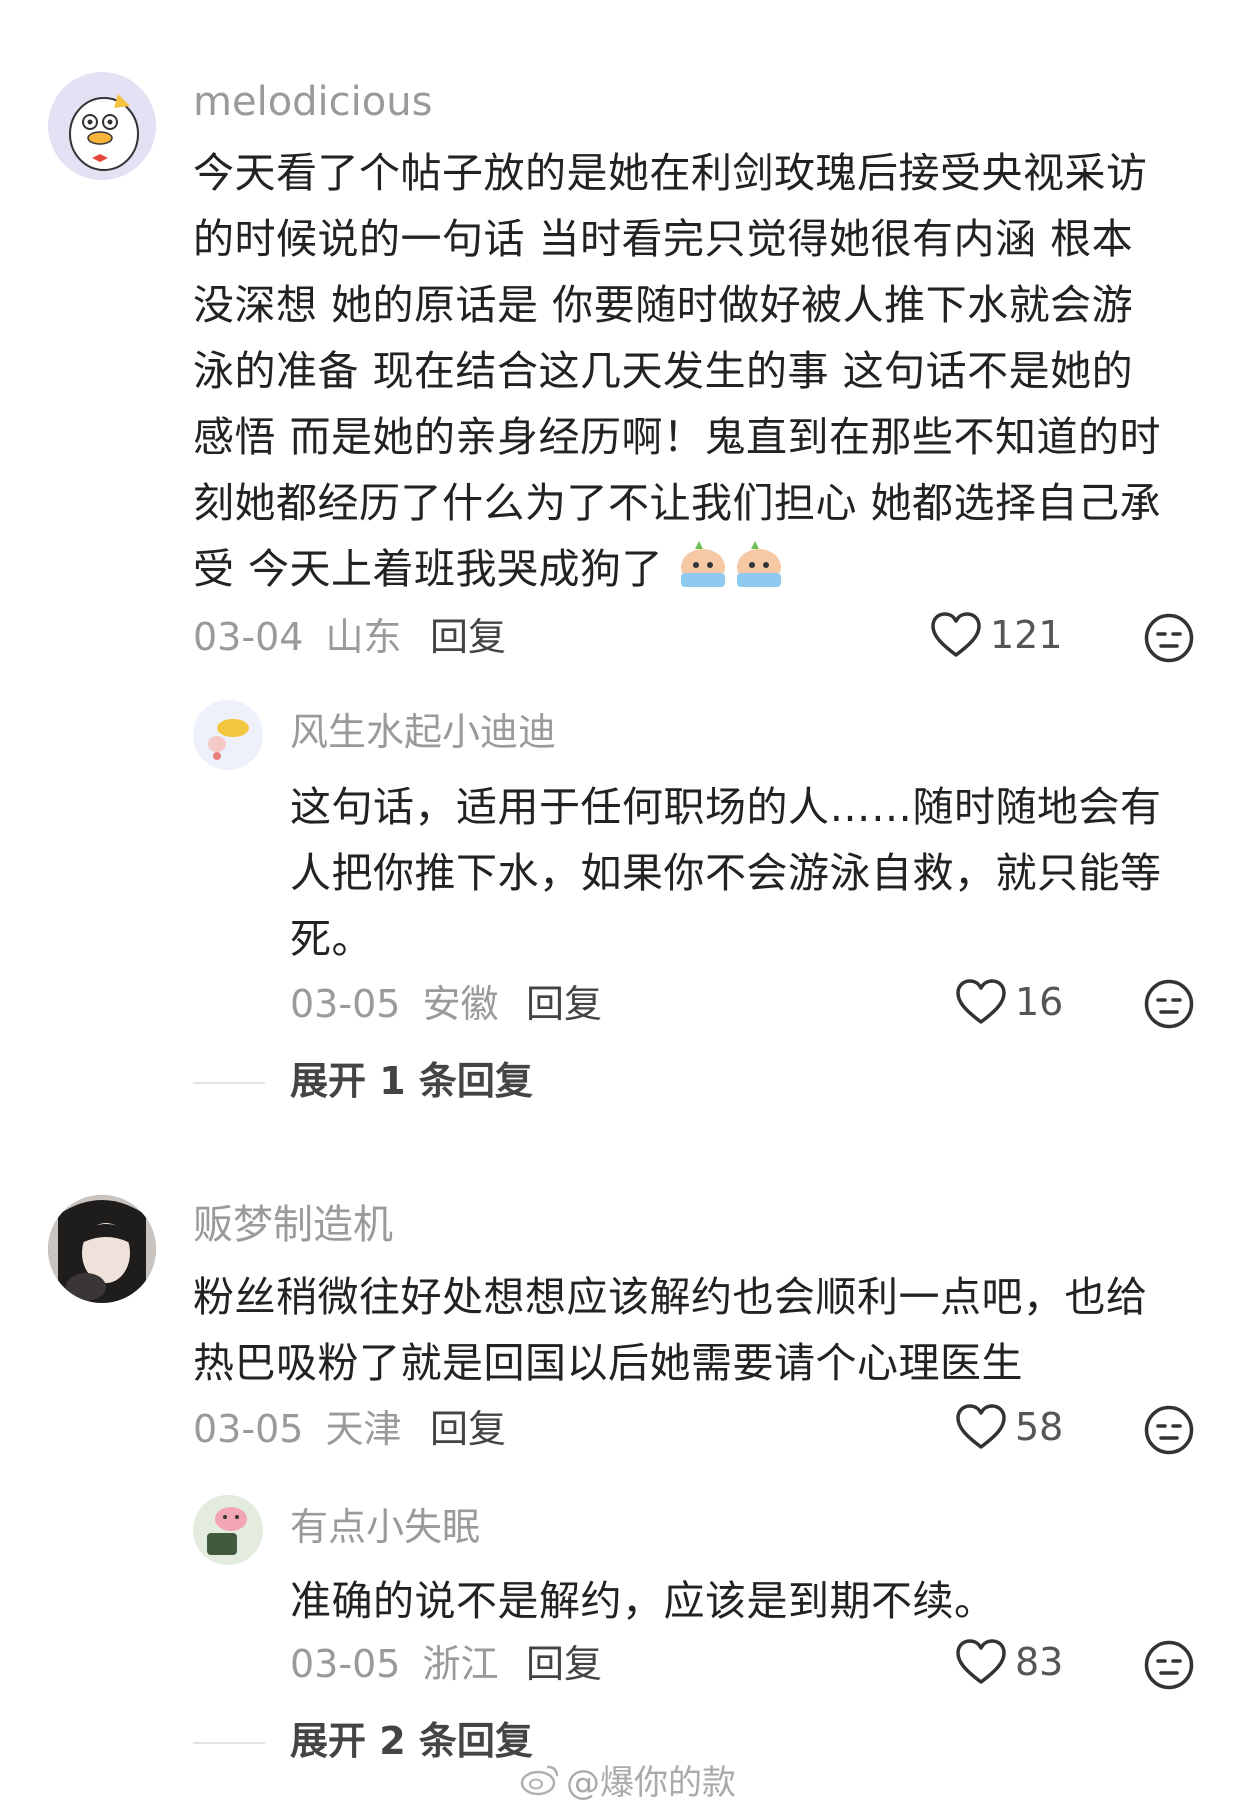 The image size is (1242, 1804). What do you see at coordinates (731, 572) in the screenshot?
I see `crying-emoji-icon` at bounding box center [731, 572].